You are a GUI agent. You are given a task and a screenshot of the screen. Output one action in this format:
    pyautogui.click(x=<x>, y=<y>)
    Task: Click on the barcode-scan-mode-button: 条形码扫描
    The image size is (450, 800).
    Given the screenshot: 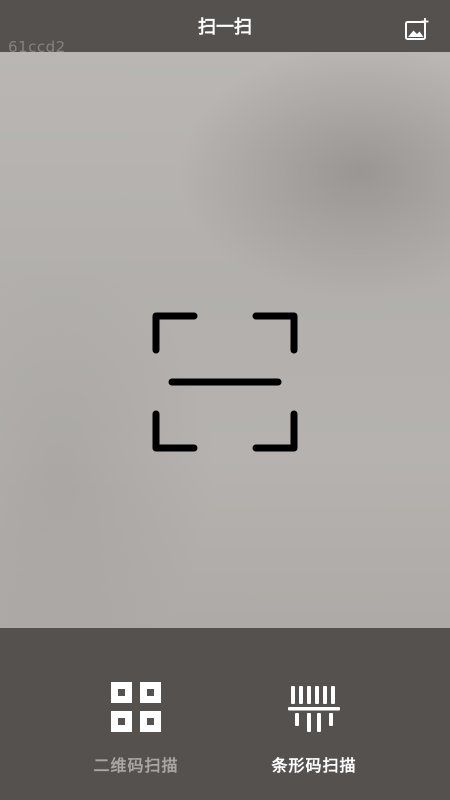 What is the action you would take?
    pyautogui.click(x=314, y=728)
    